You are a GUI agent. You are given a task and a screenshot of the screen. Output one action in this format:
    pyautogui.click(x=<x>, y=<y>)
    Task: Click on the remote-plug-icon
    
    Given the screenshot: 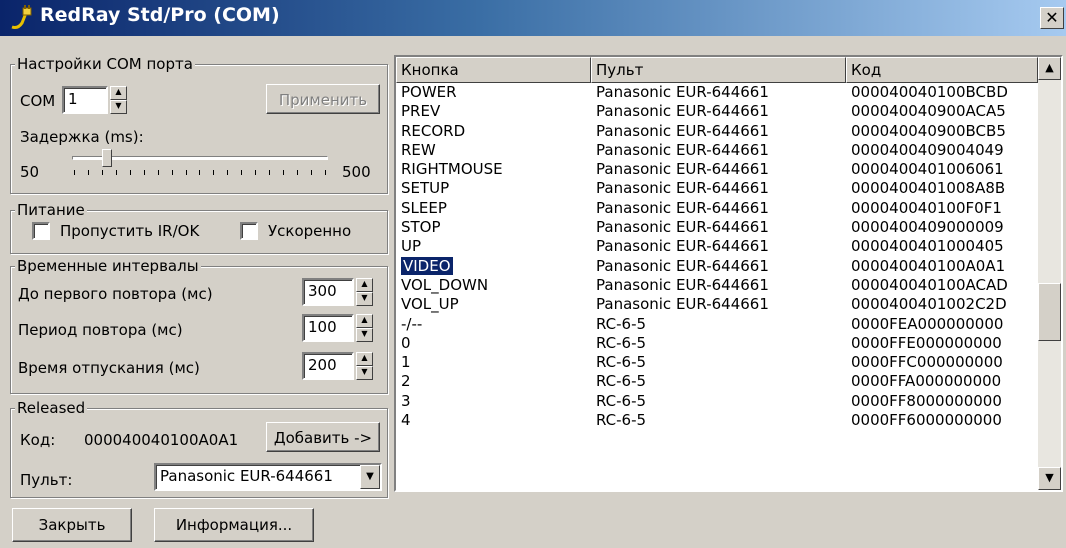 What is the action you would take?
    pyautogui.click(x=21, y=17)
    